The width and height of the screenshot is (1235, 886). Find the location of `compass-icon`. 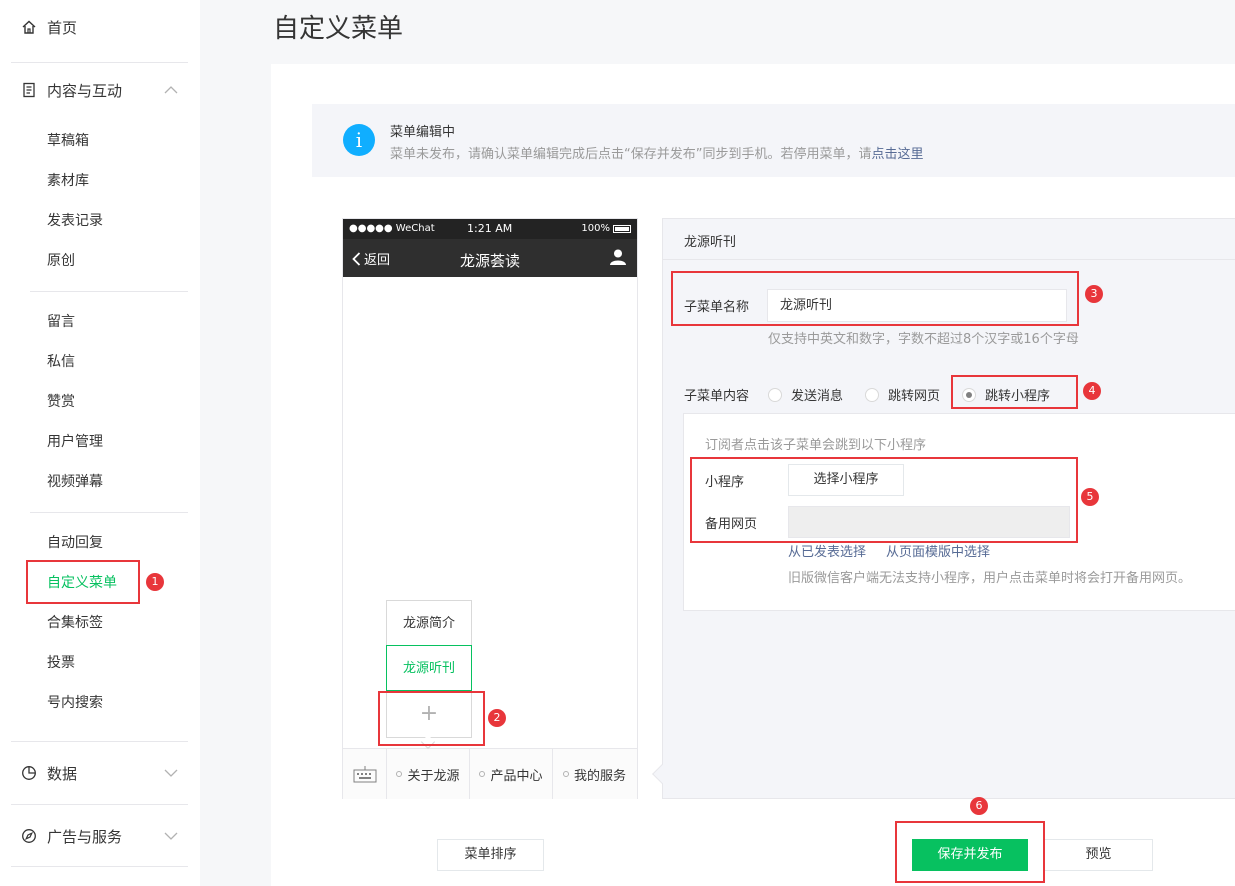

compass-icon is located at coordinates (29, 836).